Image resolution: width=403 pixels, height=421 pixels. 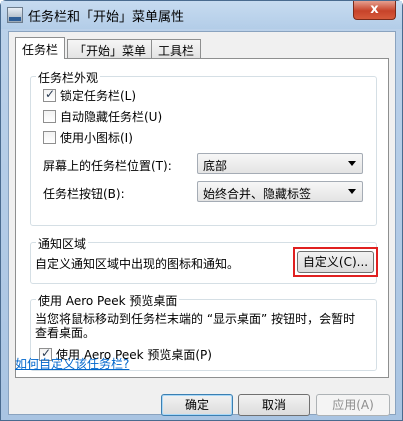 What do you see at coordinates (108, 300) in the screenshot?
I see `group-title-aero-peek: 使用 Aero Peek 预览桌面` at bounding box center [108, 300].